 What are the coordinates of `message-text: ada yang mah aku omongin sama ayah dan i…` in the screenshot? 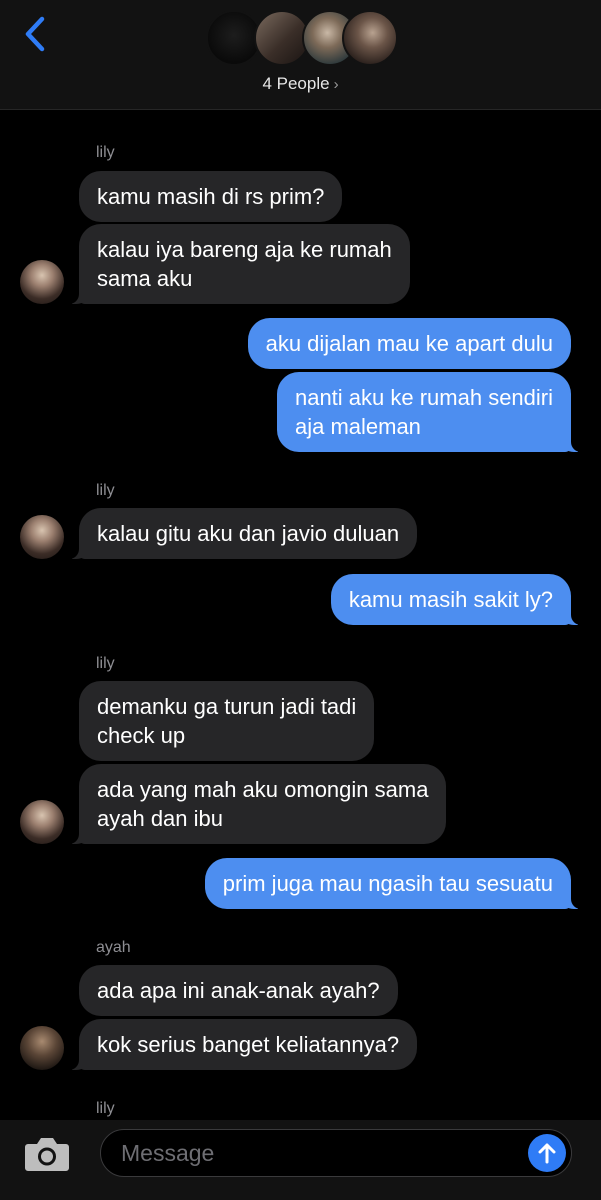 It's located at (263, 804).